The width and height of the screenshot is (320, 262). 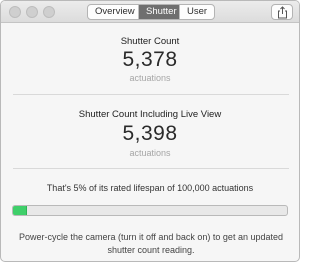 I want to click on minimize-window-button, so click(x=32, y=12).